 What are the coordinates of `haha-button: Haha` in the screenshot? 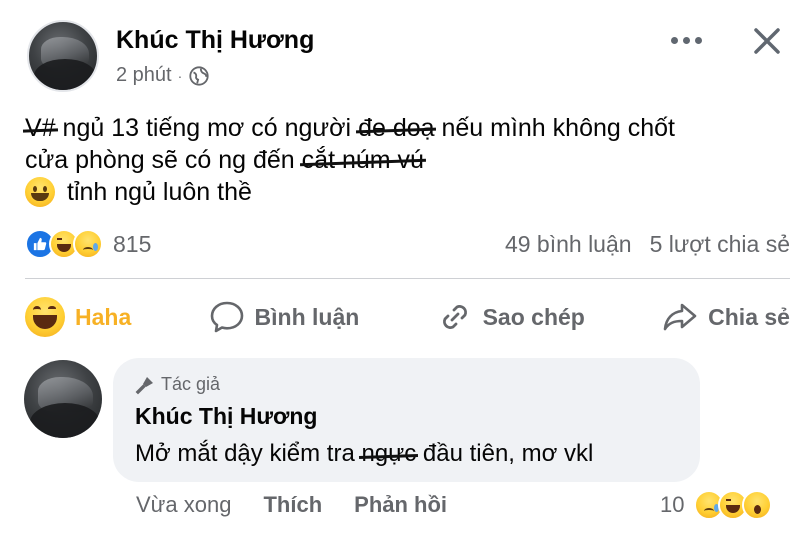 It's located at (78, 317).